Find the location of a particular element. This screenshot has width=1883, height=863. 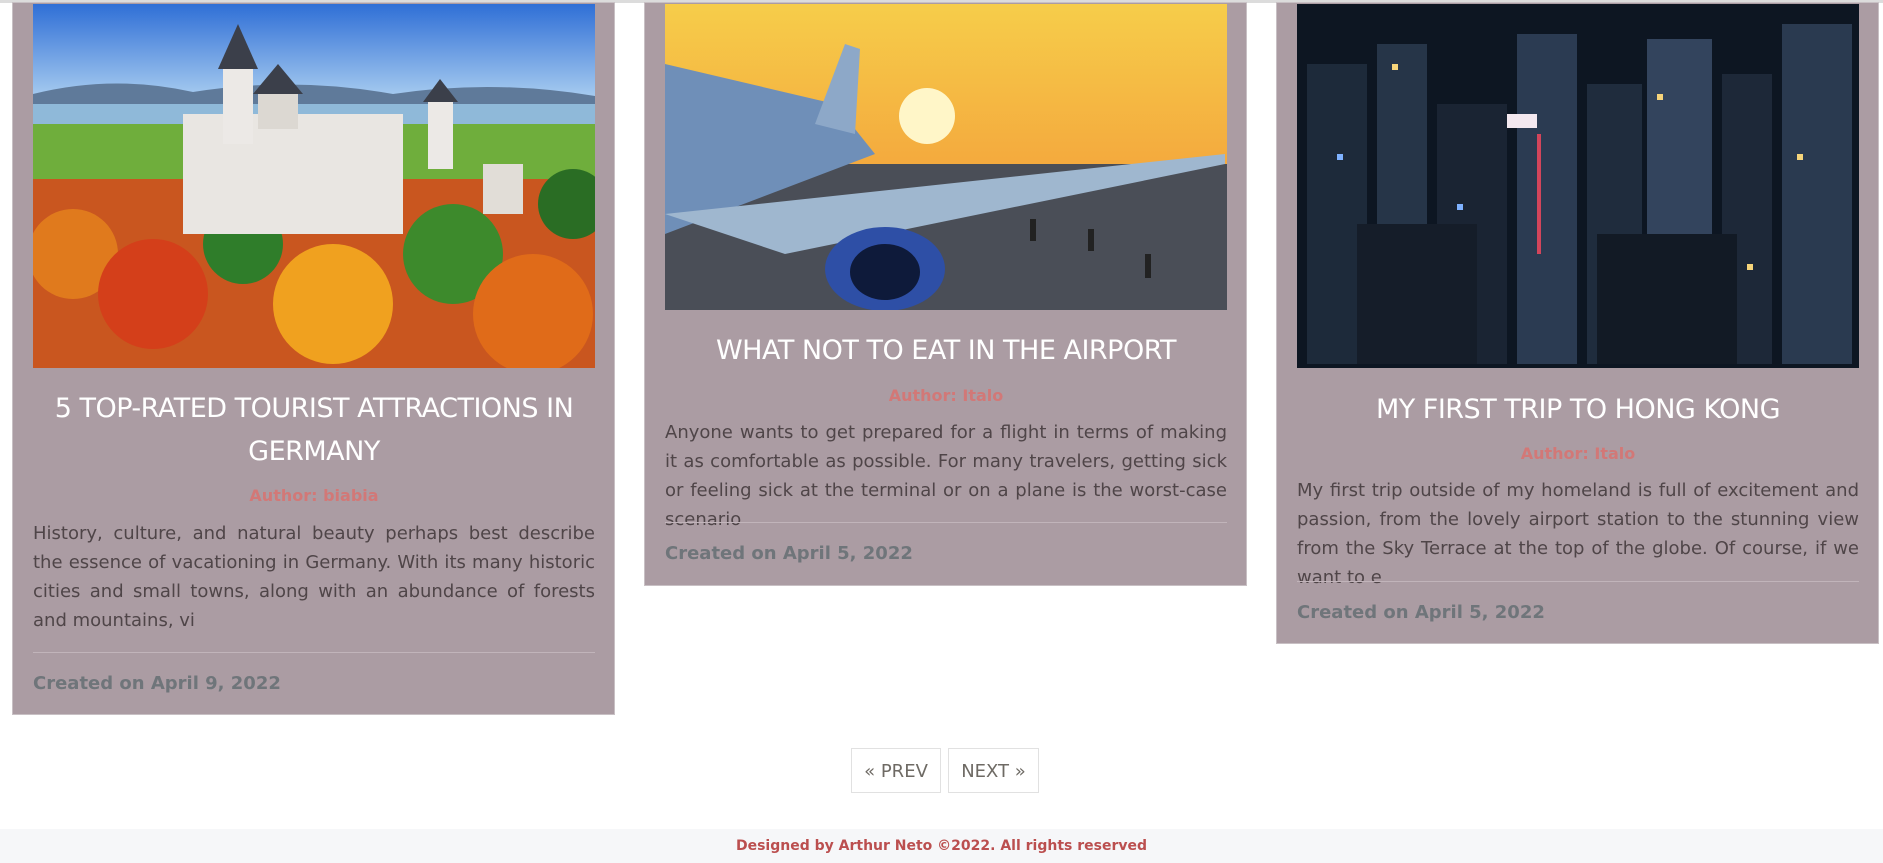

post-author: Author: biabia is located at coordinates (314, 495).